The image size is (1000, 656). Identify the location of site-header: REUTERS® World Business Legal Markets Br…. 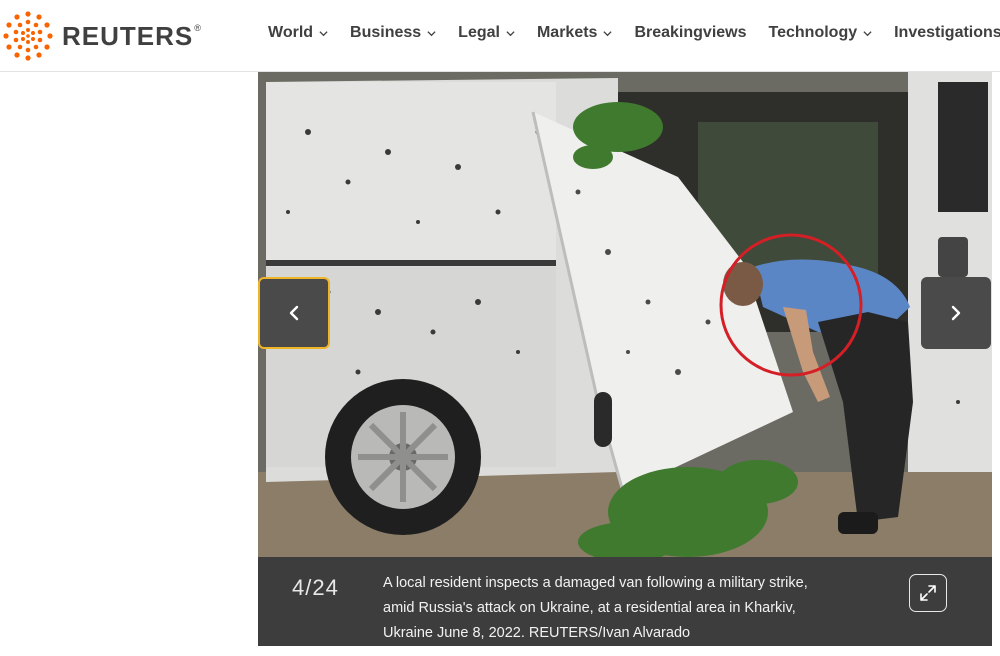
(500, 36).